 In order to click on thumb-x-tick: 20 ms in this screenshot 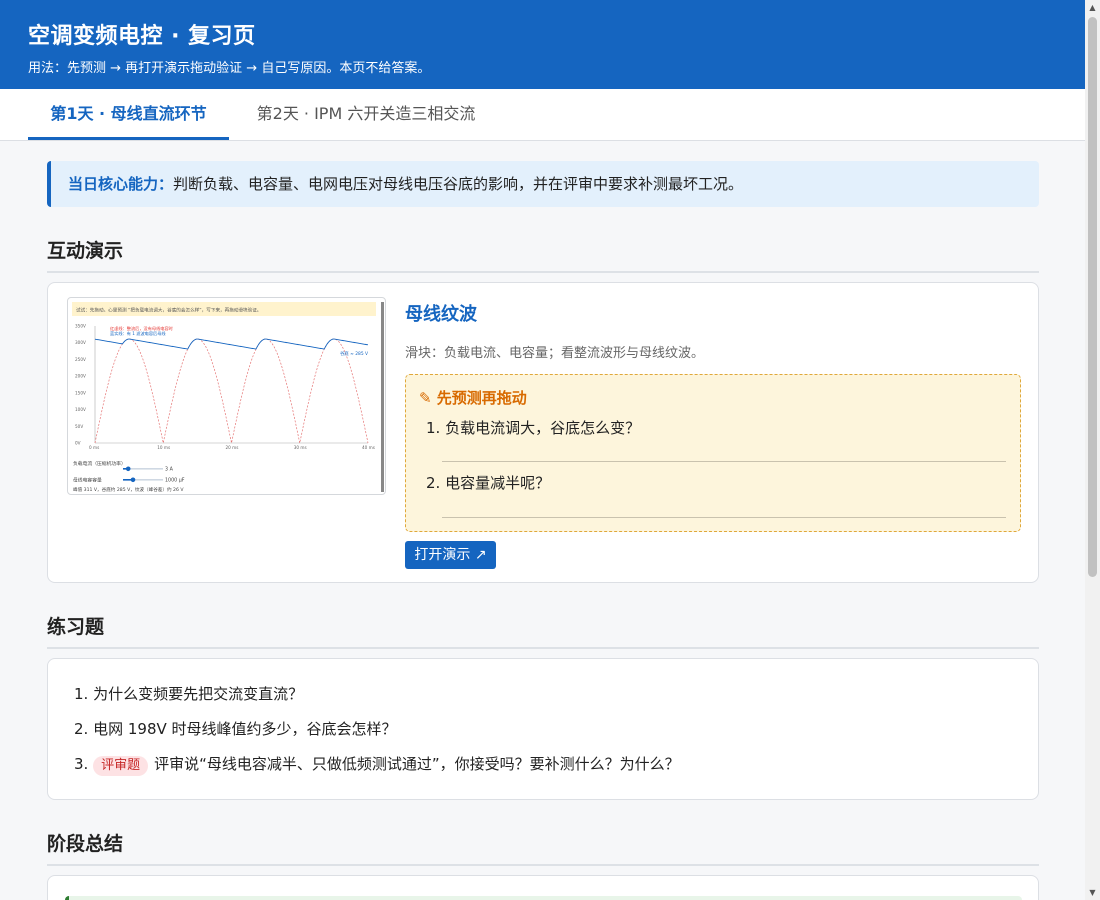, I will do `click(232, 447)`.